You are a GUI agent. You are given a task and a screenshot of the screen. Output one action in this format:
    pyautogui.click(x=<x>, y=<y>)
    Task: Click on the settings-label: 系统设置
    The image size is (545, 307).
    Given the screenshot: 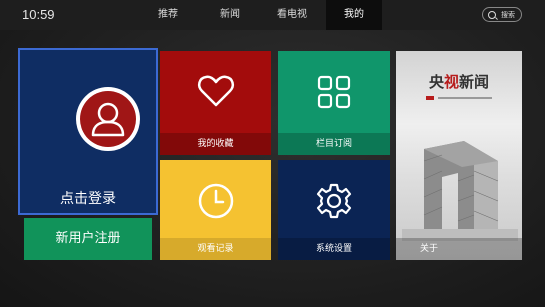 What is the action you would take?
    pyautogui.click(x=334, y=249)
    